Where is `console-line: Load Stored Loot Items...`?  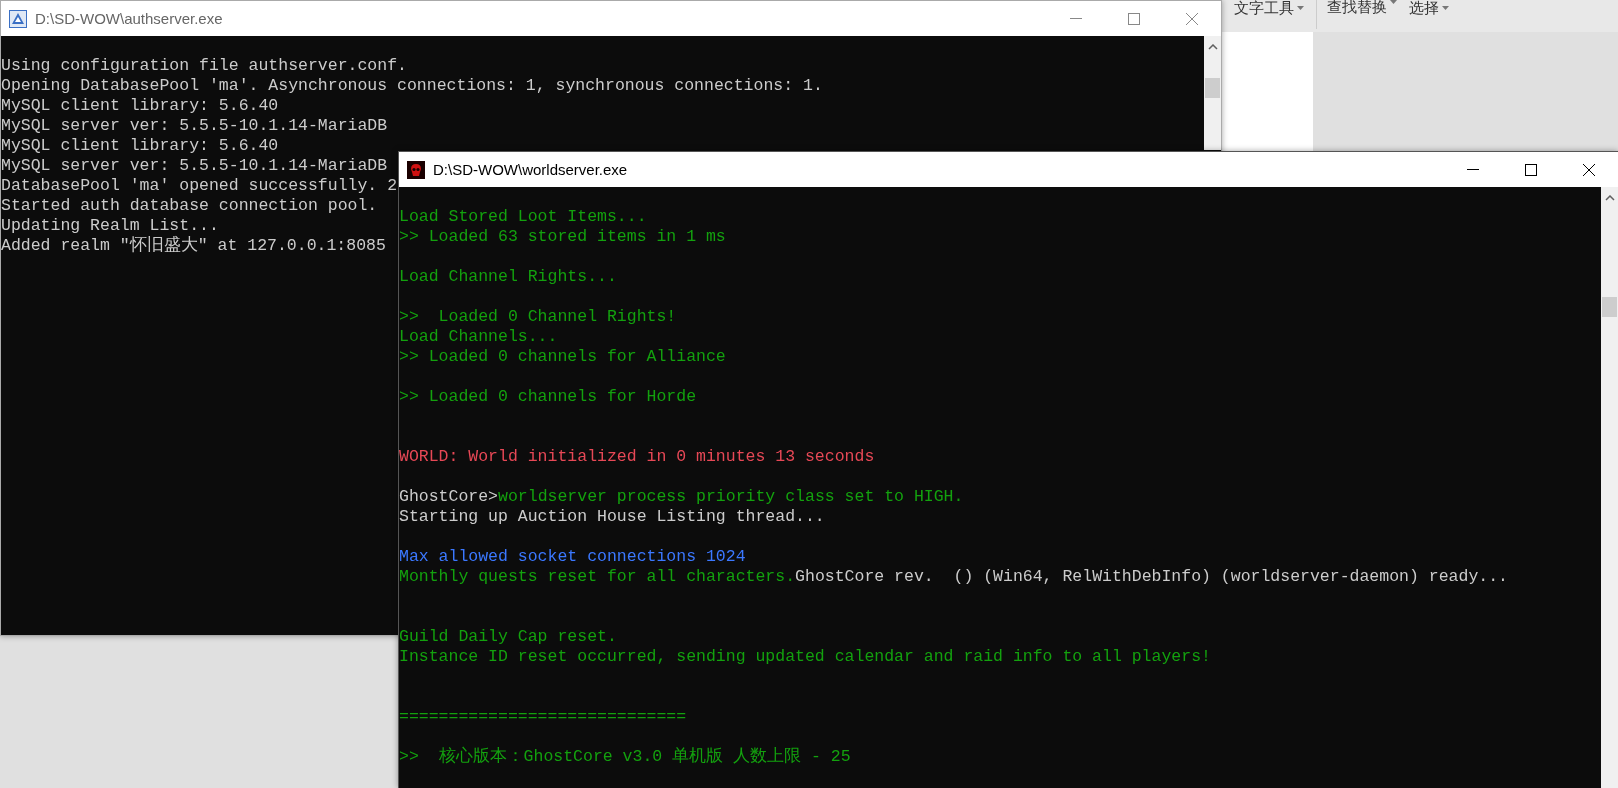 console-line: Load Stored Loot Items... is located at coordinates (523, 217).